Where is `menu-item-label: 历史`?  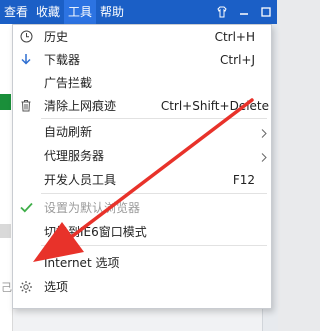 menu-item-label: 历史 is located at coordinates (56, 37).